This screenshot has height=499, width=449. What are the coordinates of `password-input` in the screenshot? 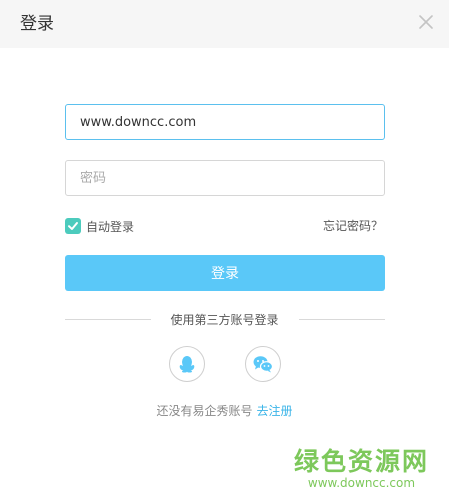 It's located at (225, 178).